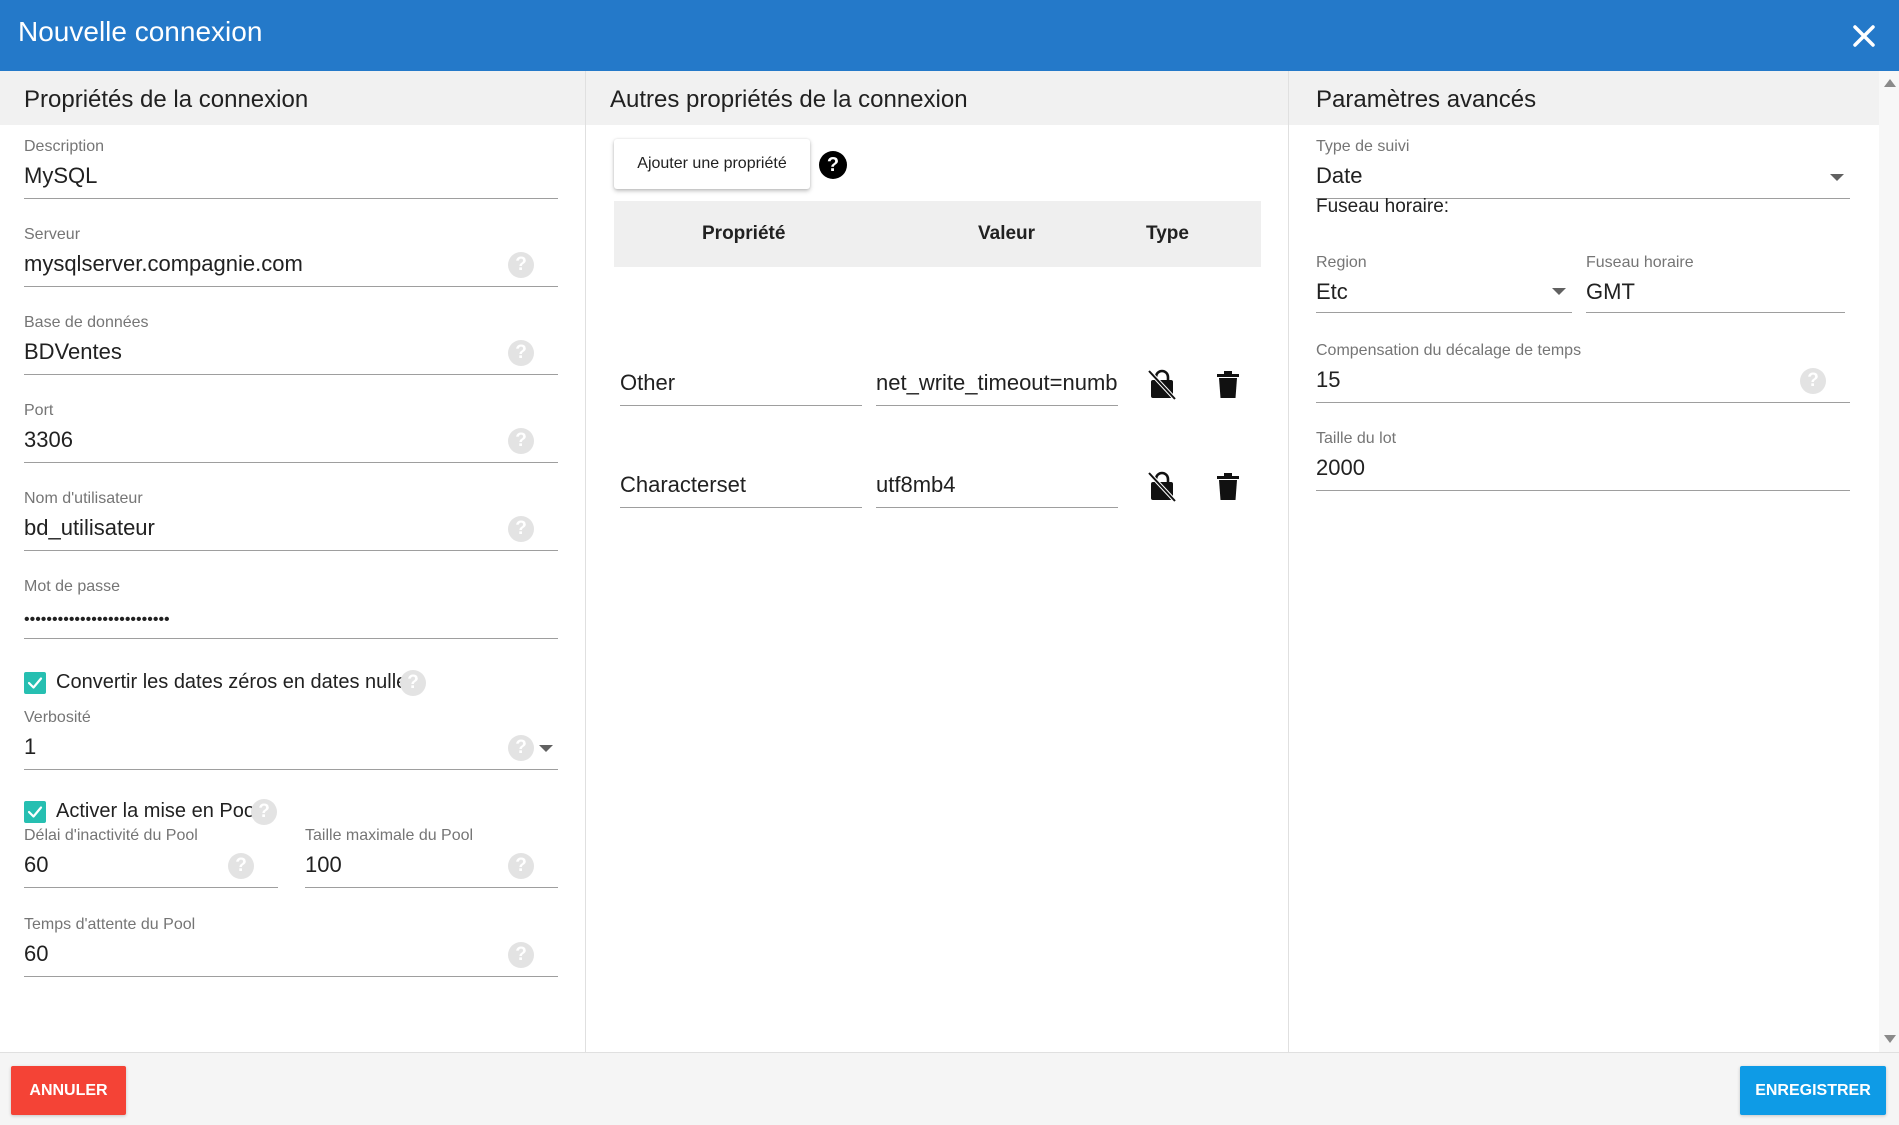 This screenshot has width=1899, height=1125. Describe the element at coordinates (72, 586) in the screenshot. I see `password-label: Mot de passe` at that location.